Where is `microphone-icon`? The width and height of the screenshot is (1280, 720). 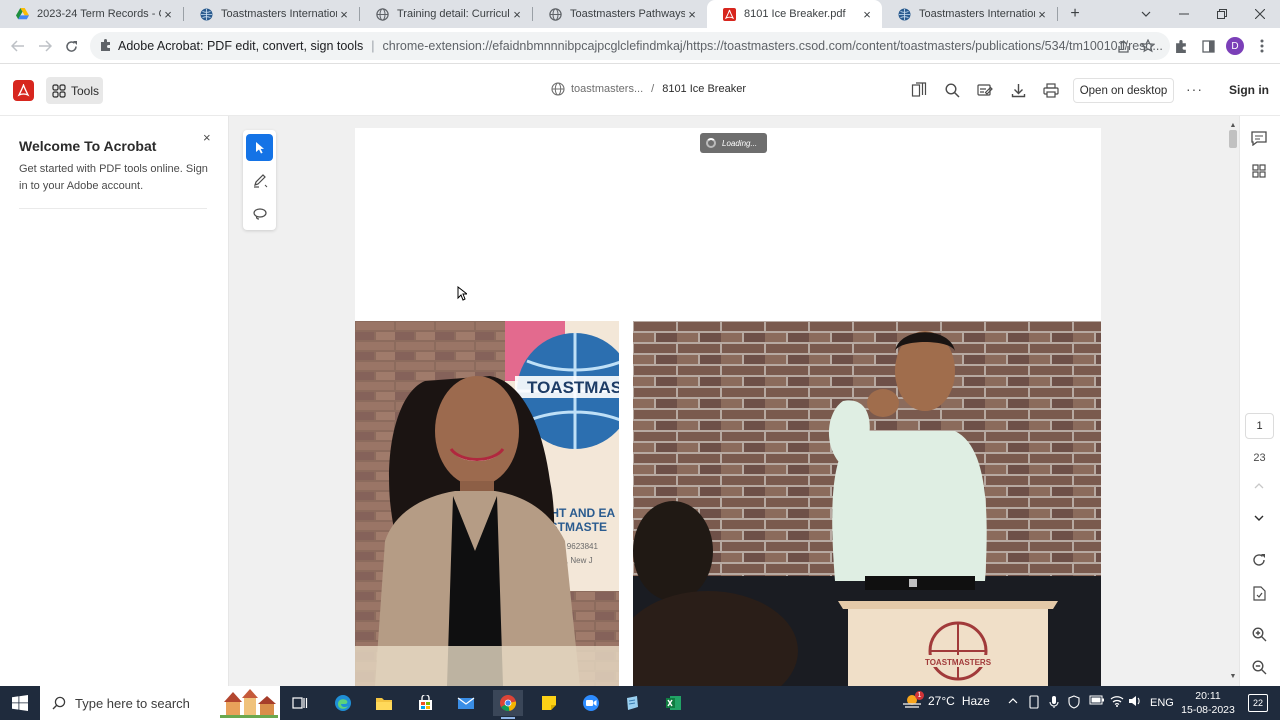 microphone-icon is located at coordinates (1054, 703).